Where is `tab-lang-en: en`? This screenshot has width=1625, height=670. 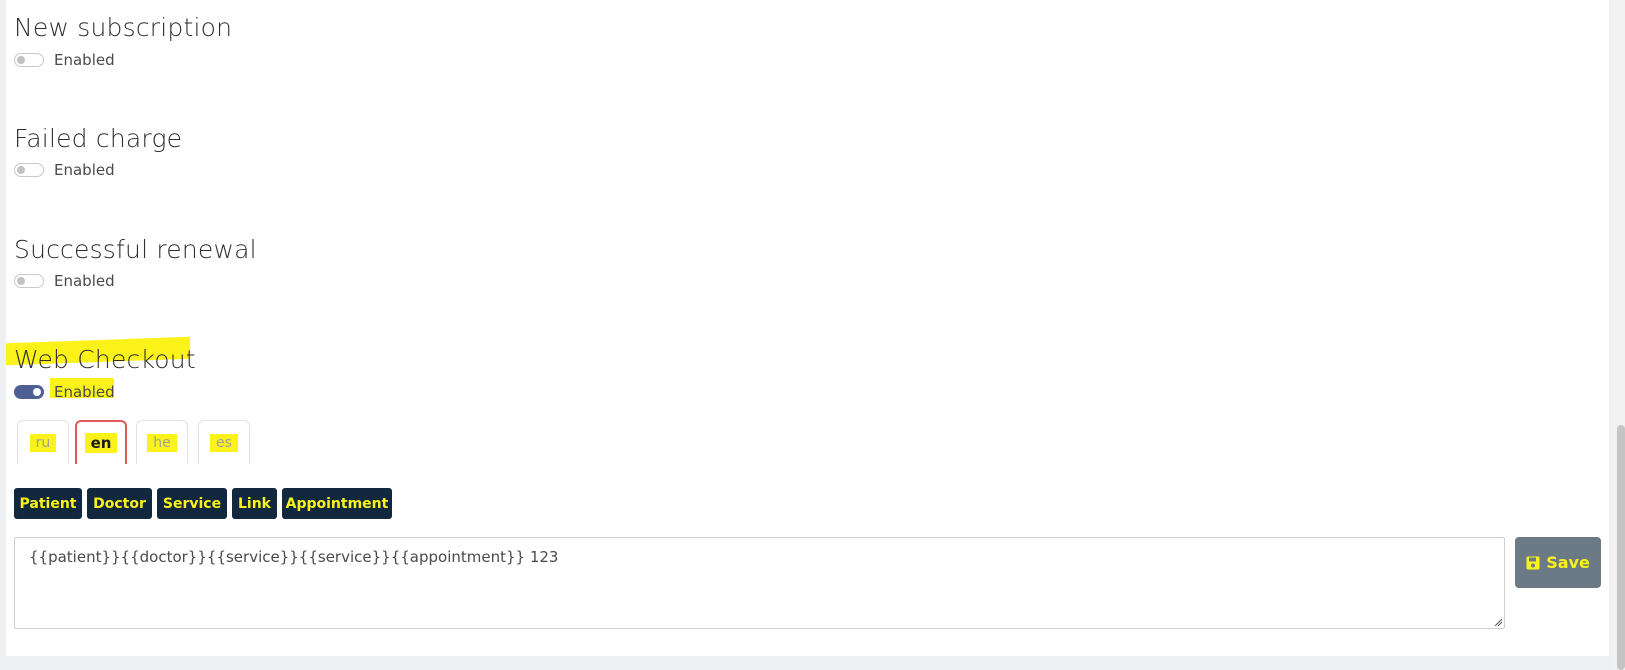 tab-lang-en: en is located at coordinates (101, 442).